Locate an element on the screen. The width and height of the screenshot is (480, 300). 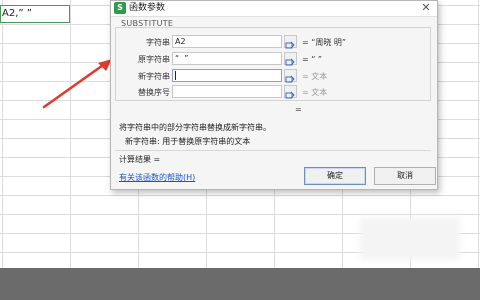
arg-row-text: 字符串 = “周晓 明” is located at coordinates (273, 42).